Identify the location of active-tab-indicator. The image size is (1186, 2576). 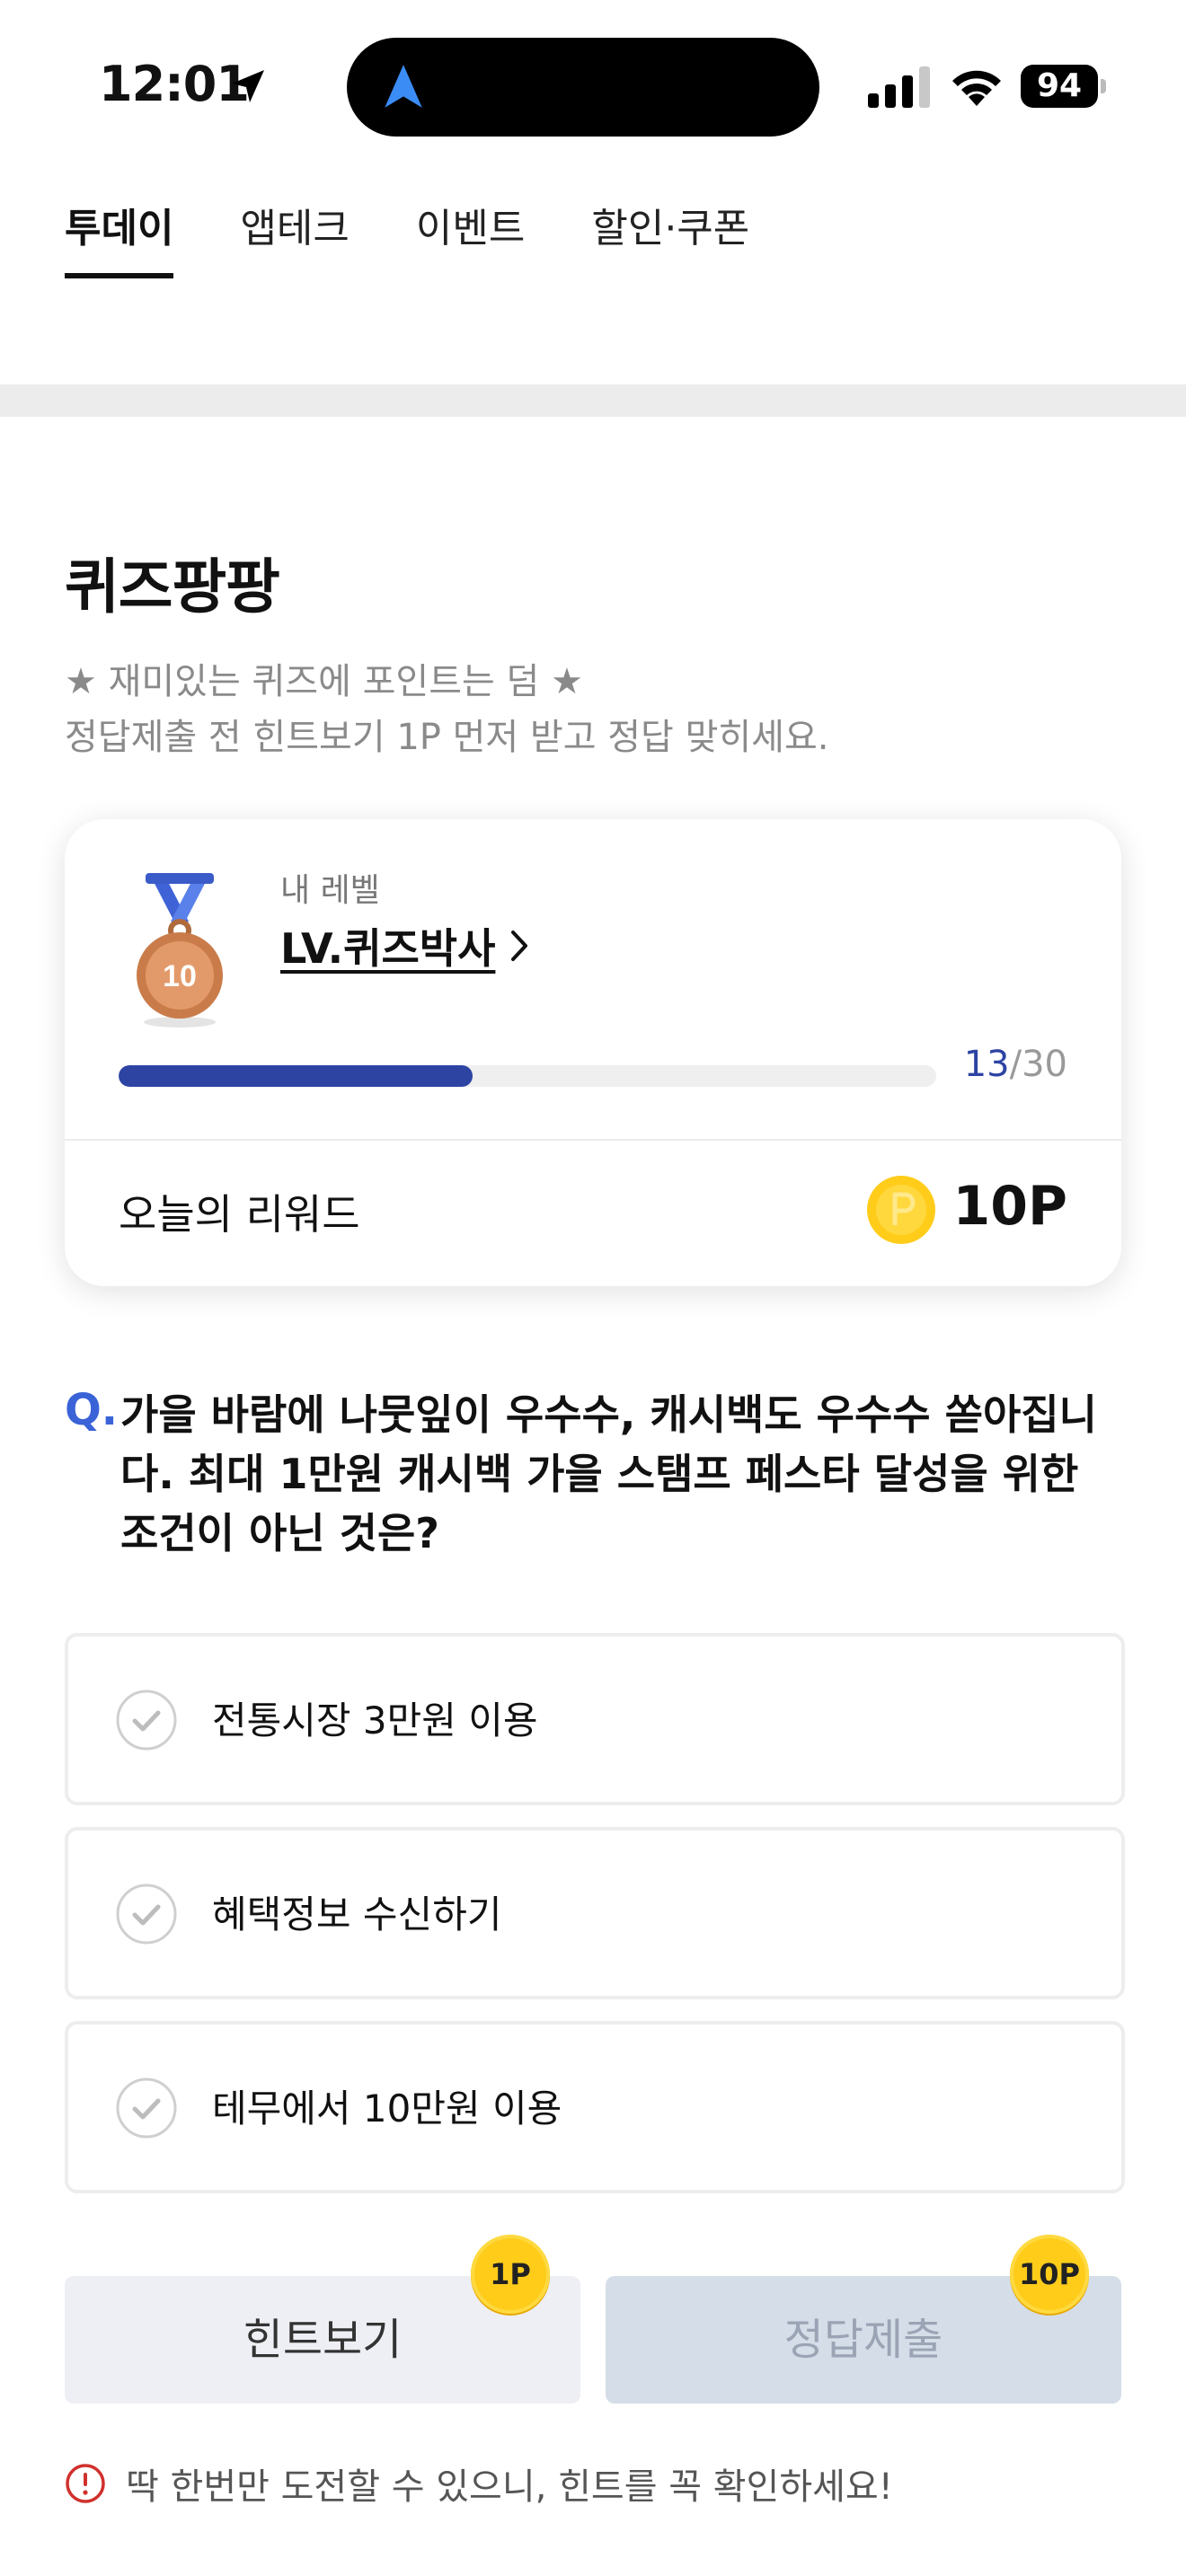
(119, 275).